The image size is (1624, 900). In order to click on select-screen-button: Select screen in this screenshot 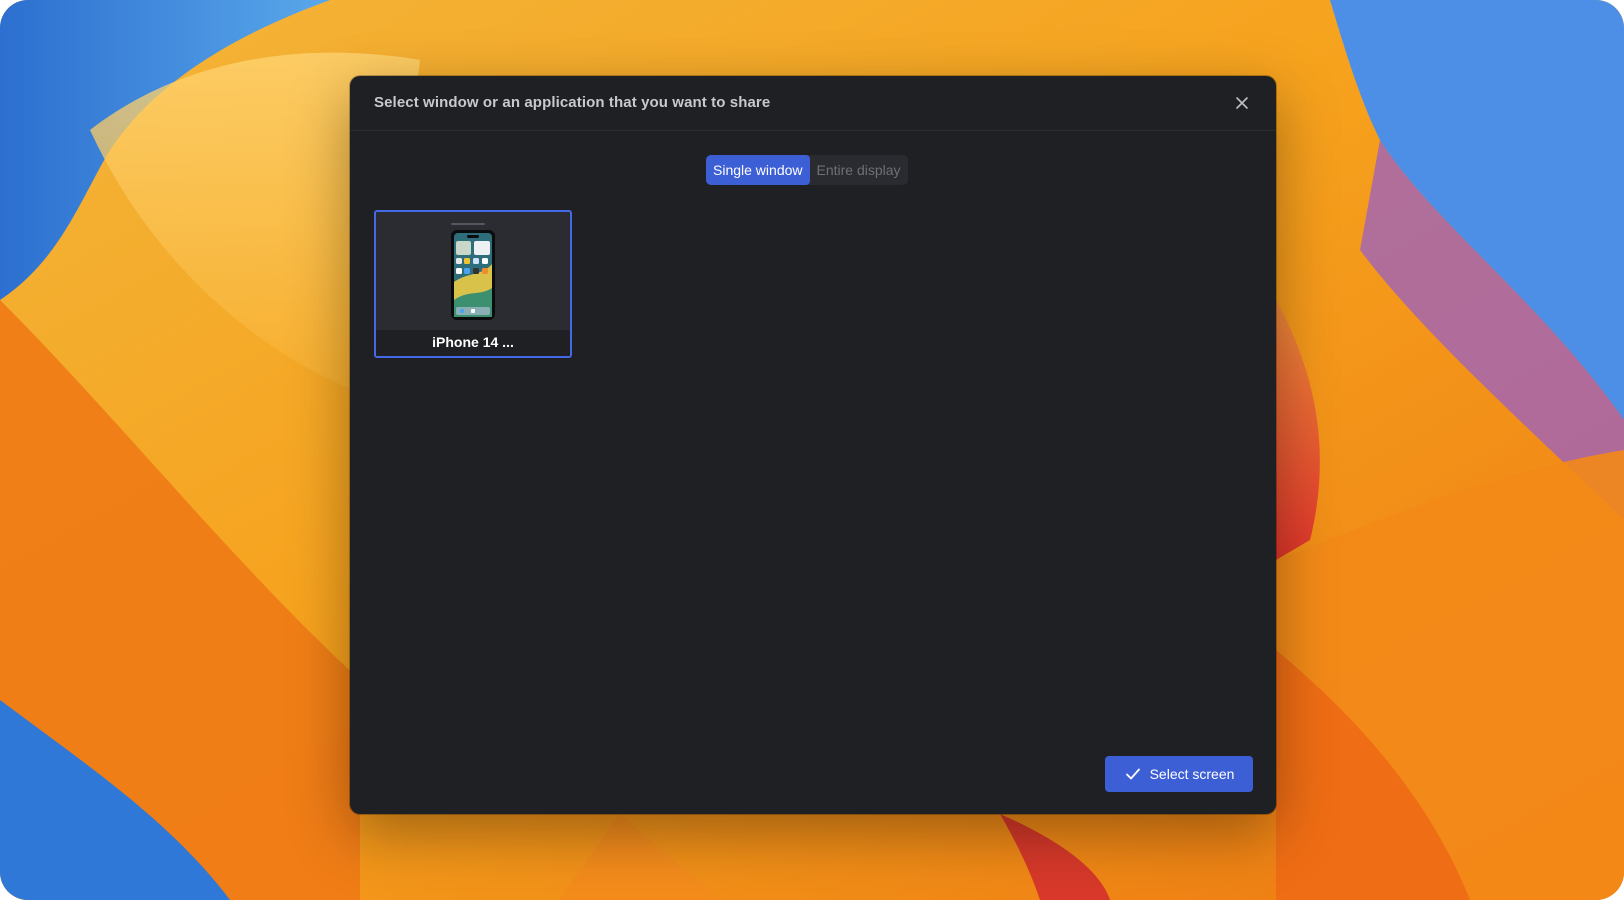, I will do `click(1179, 774)`.